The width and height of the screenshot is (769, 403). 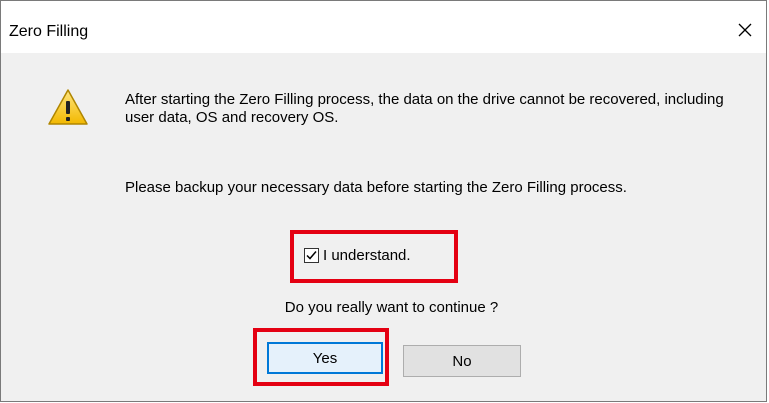 I want to click on warning-icon, so click(x=68, y=107).